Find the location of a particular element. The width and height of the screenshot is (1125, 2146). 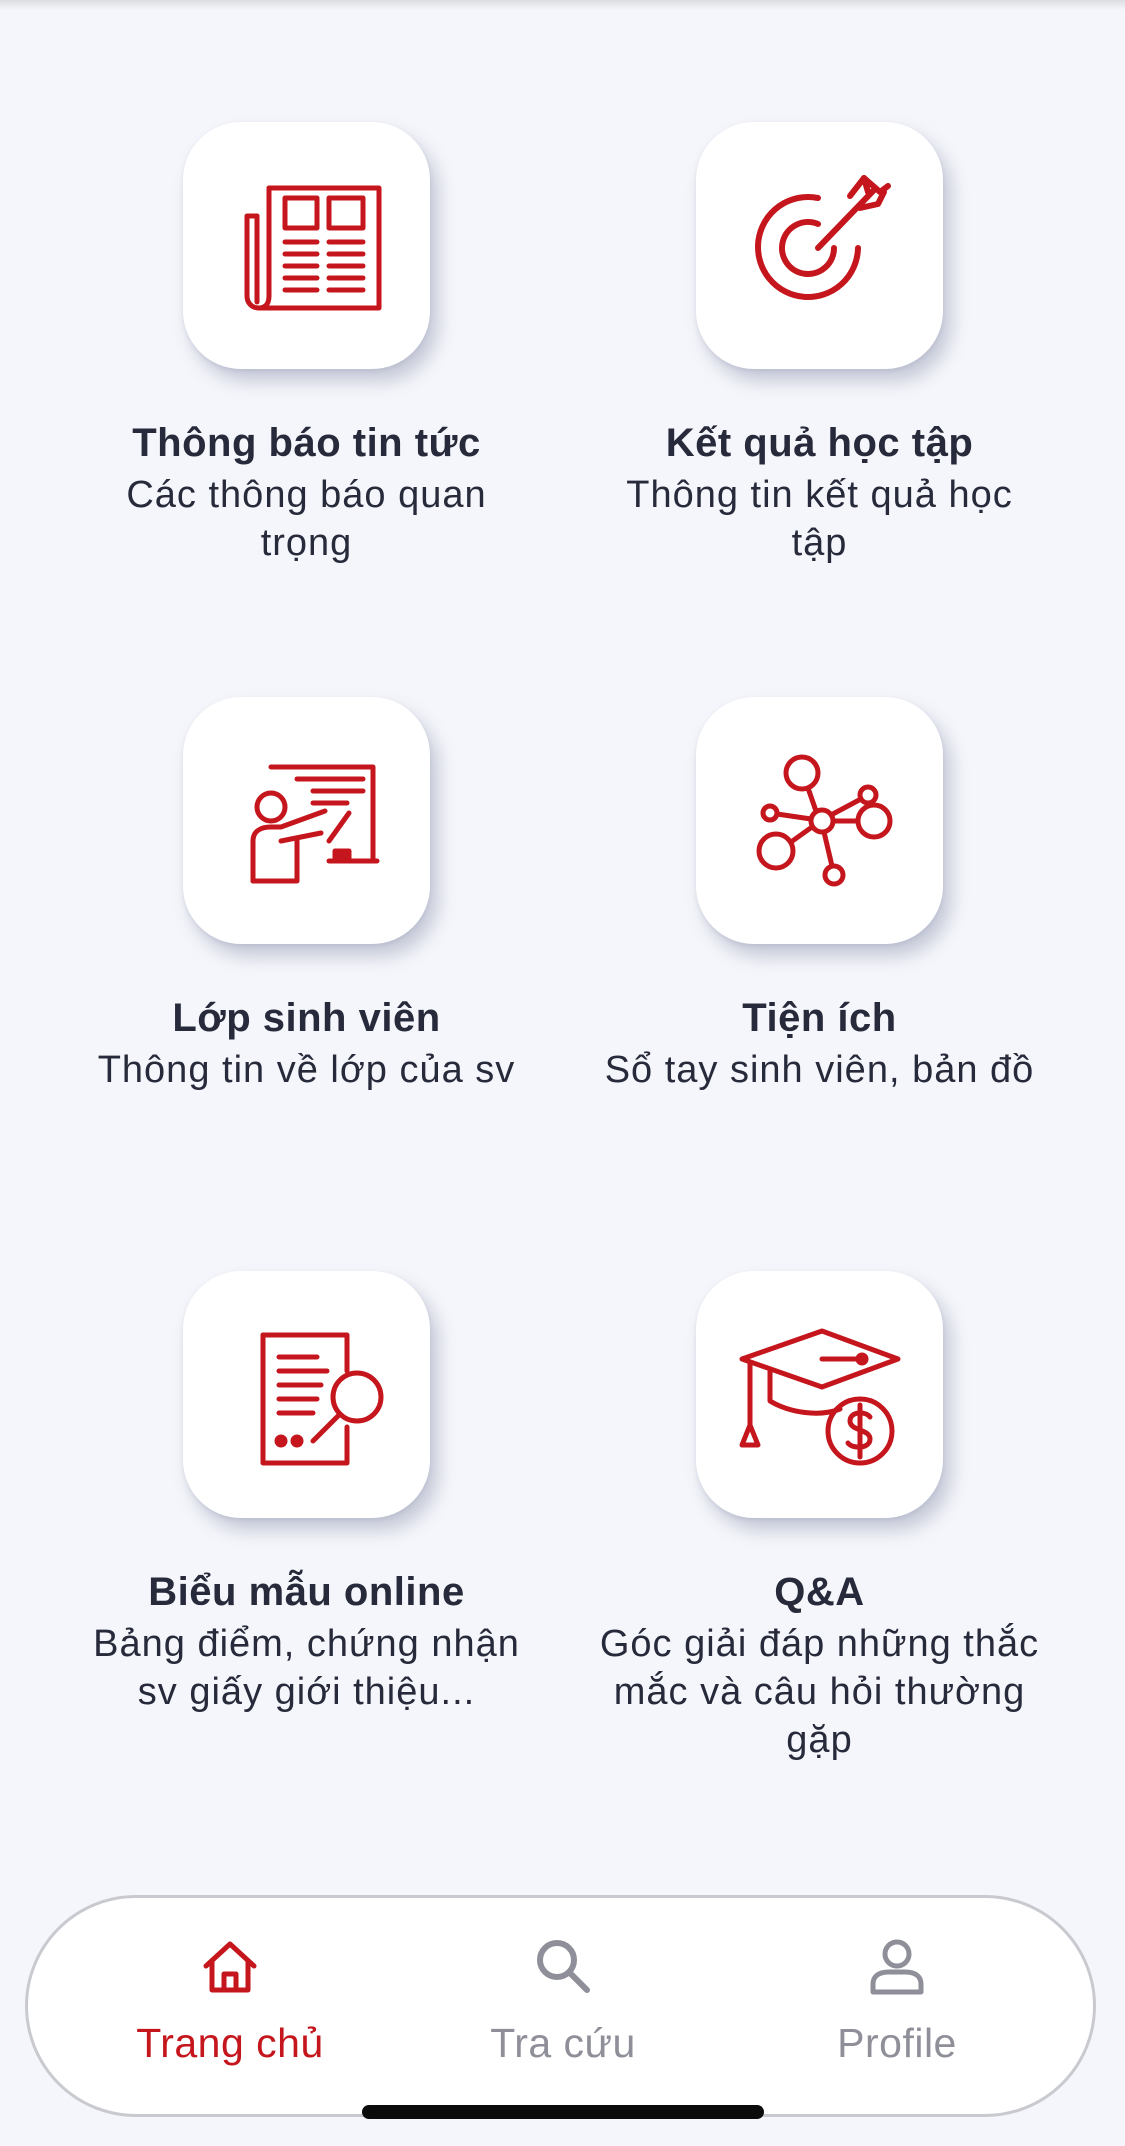

header-shadow is located at coordinates (562, 5).